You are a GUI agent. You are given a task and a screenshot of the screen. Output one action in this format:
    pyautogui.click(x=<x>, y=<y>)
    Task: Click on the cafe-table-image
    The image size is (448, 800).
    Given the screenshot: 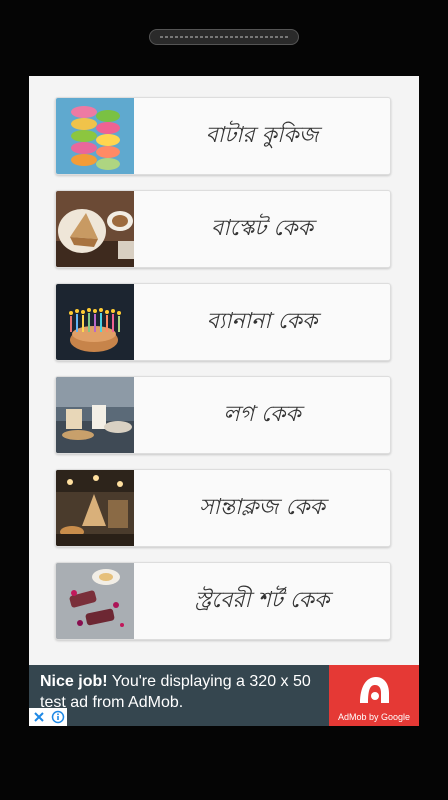 What is the action you would take?
    pyautogui.click(x=95, y=415)
    